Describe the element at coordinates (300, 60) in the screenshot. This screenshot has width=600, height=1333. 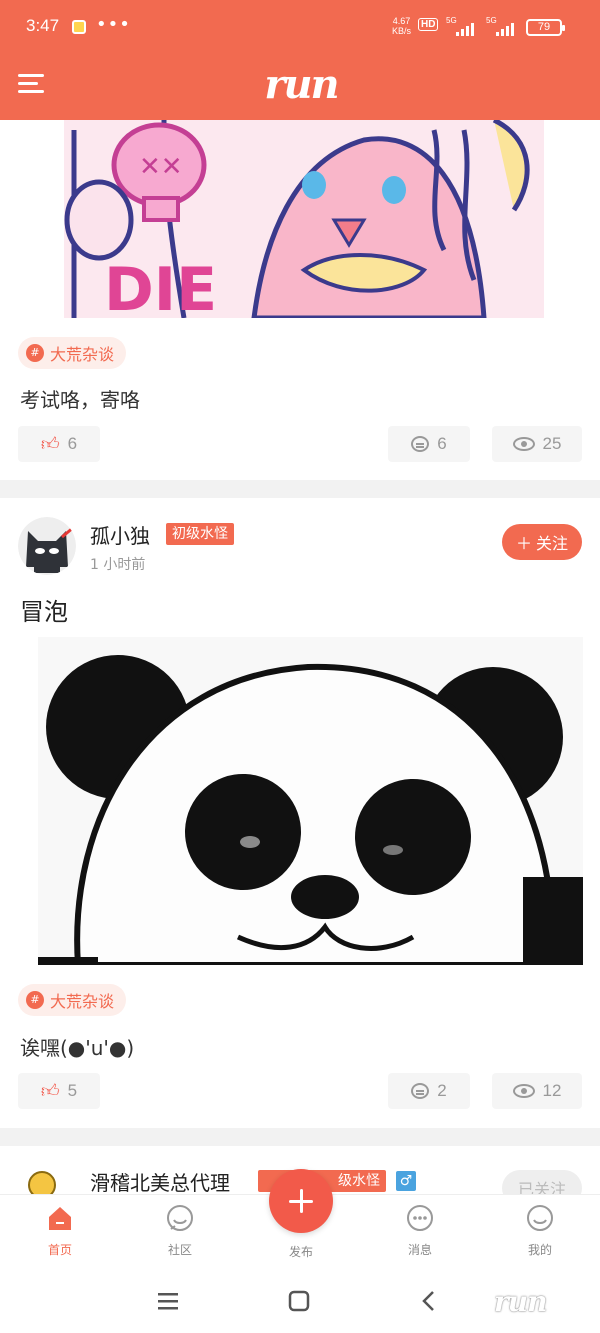
I see `app-header: 3:47 ••• 4.67 KB/s HD 5G 5G 79 run` at that location.